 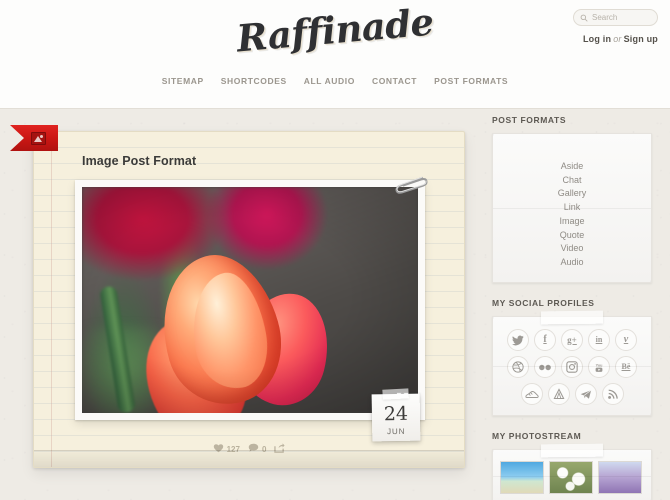 I want to click on tent-icon, so click(x=558, y=394).